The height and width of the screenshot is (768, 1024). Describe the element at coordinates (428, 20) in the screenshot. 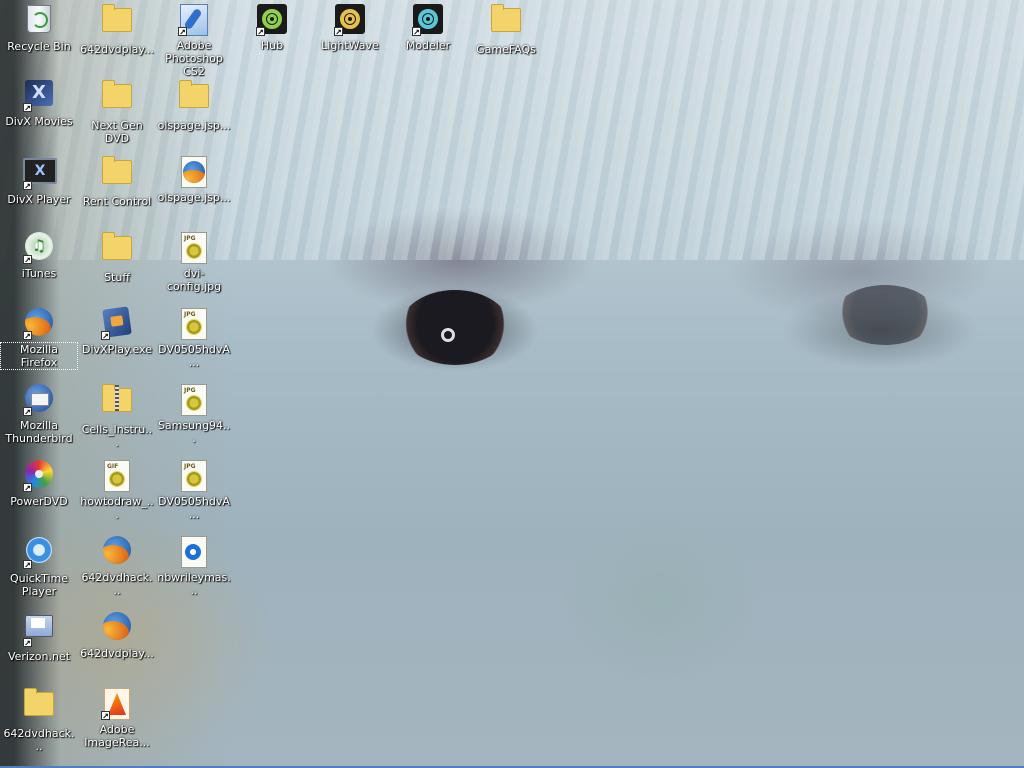

I see `lightwave-modeler-icon` at that location.